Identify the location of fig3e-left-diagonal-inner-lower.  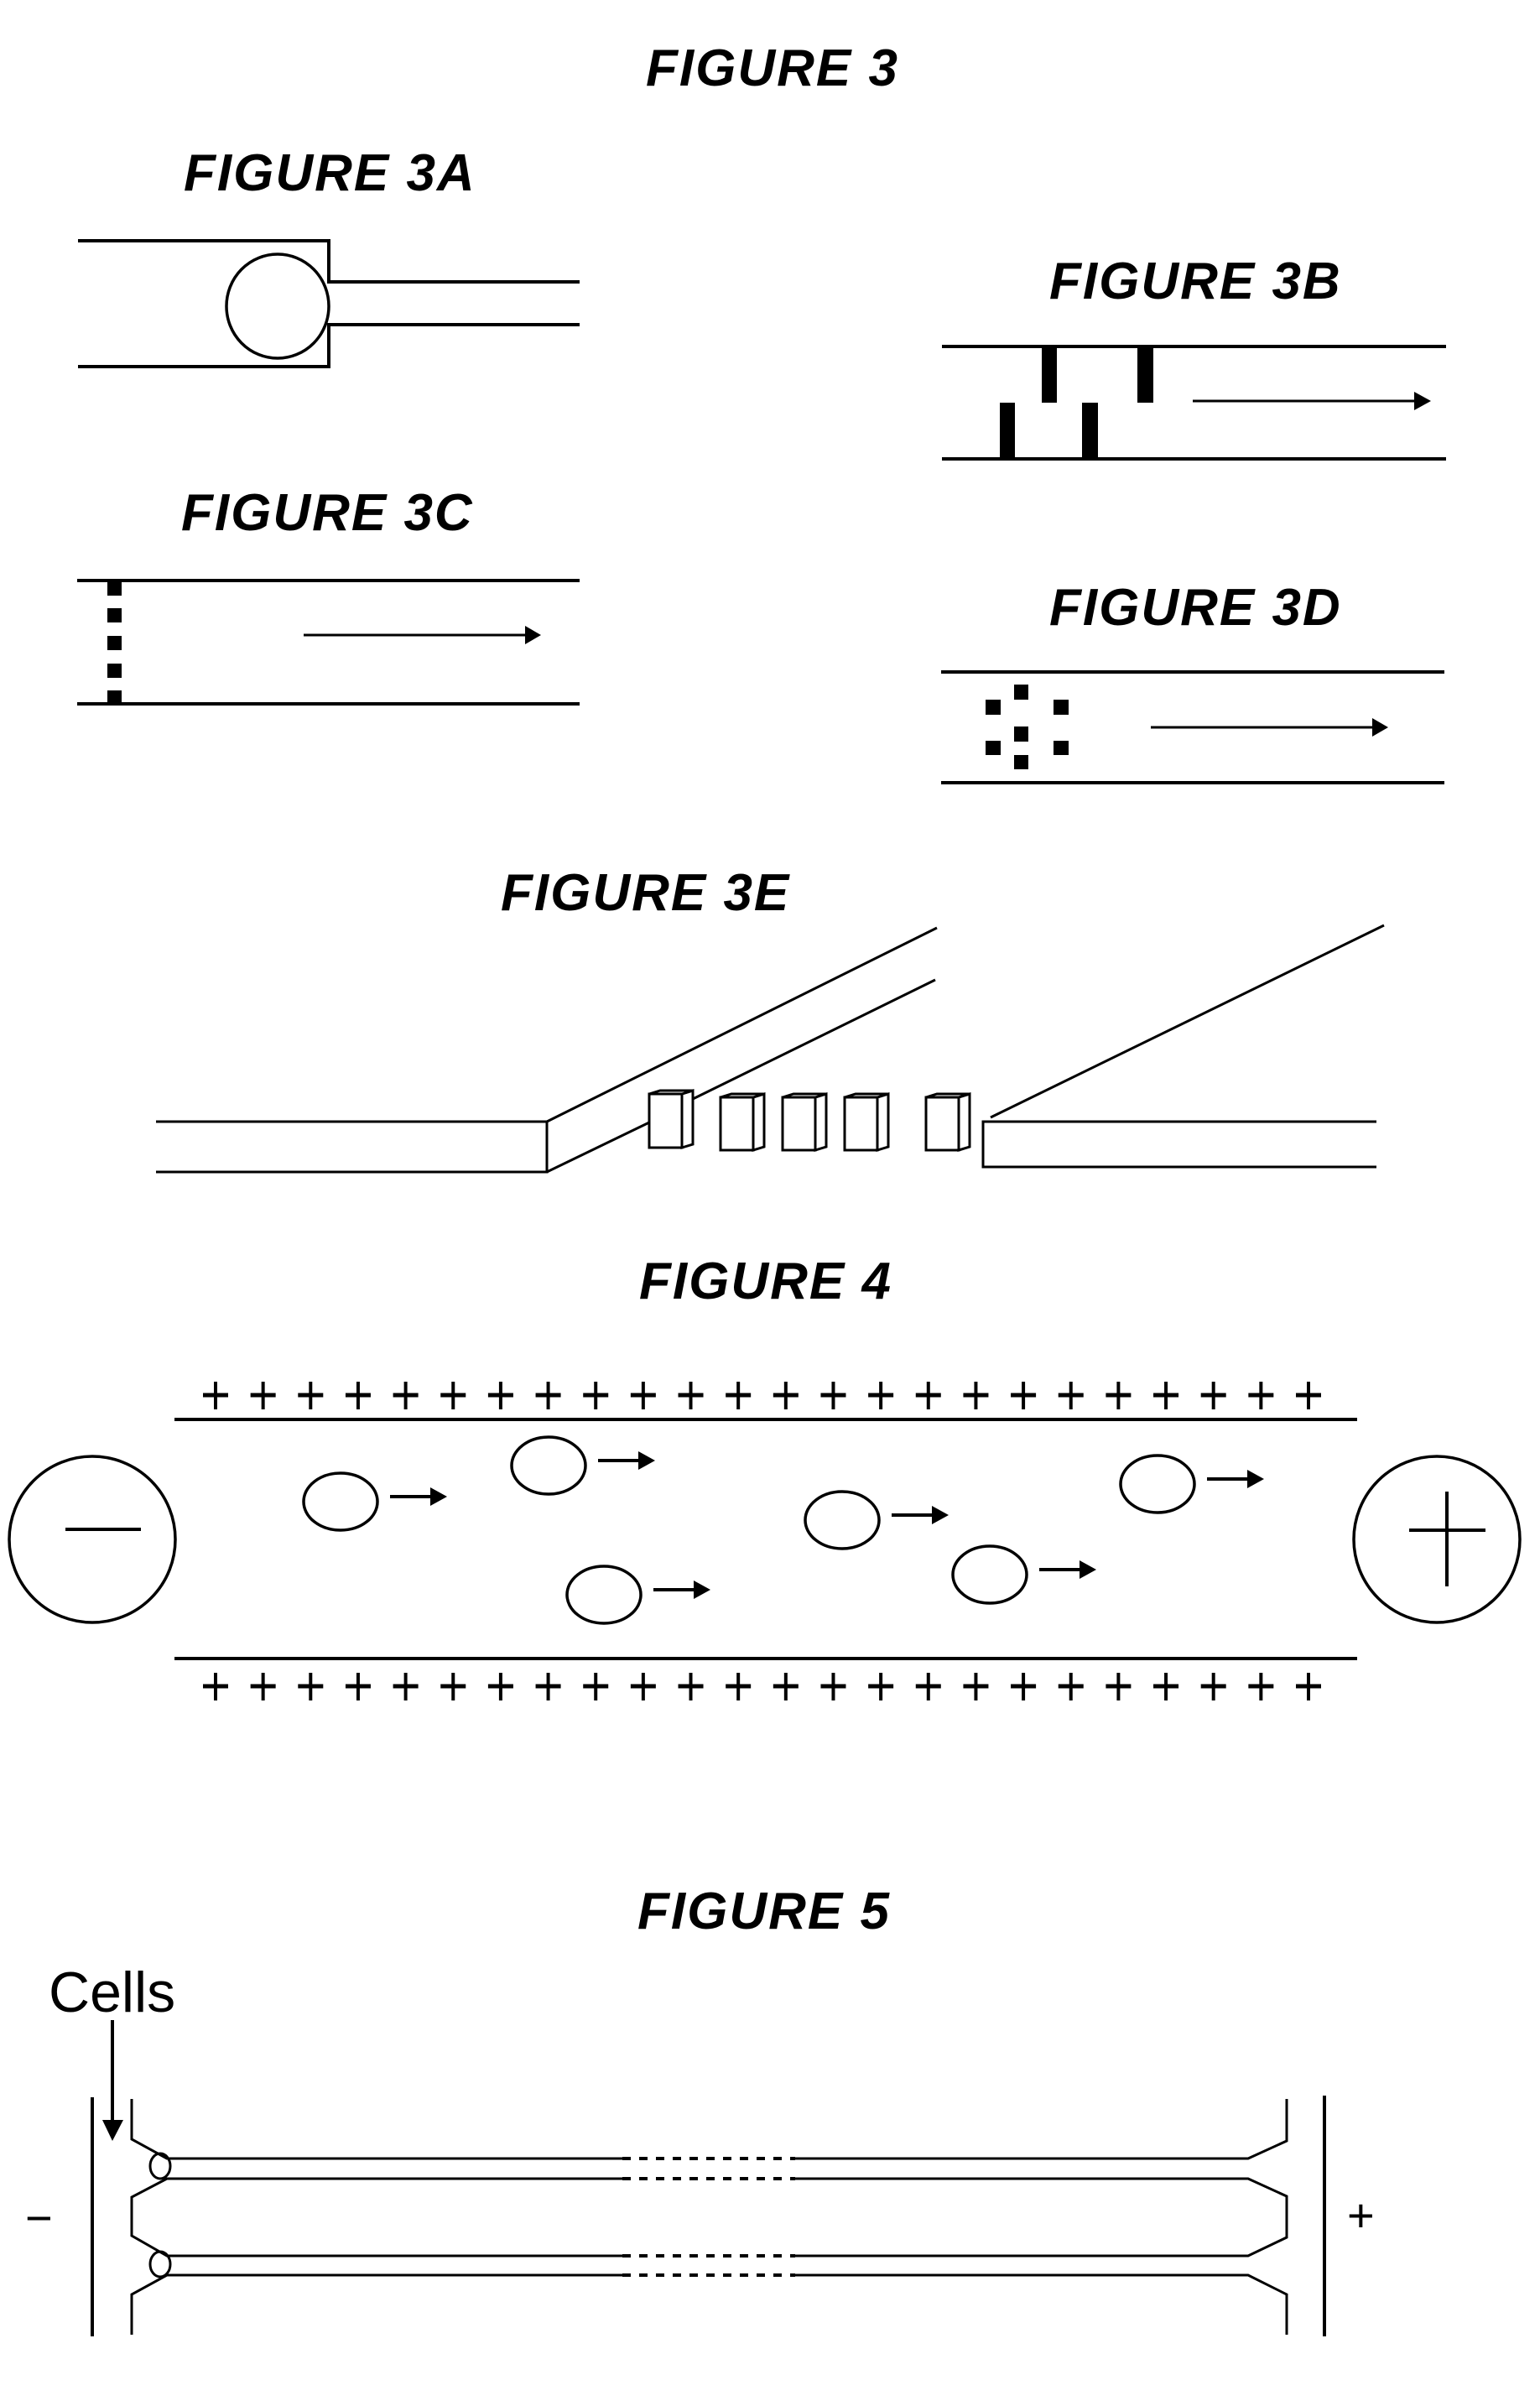
(598, 1147).